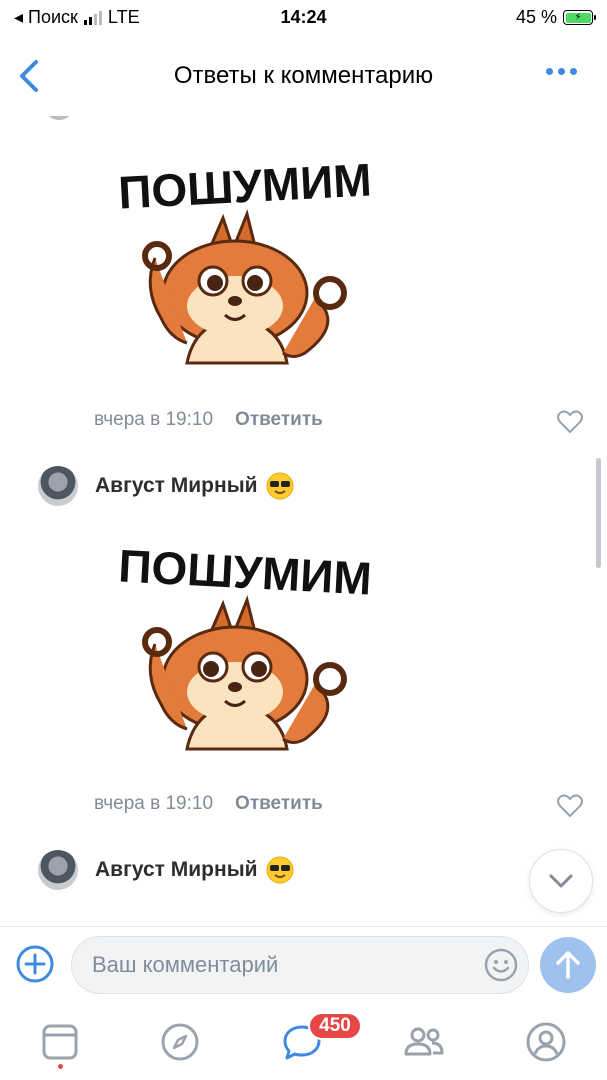 The height and width of the screenshot is (1080, 607). Describe the element at coordinates (60, 1066) in the screenshot. I see `news-indicator-dot` at that location.